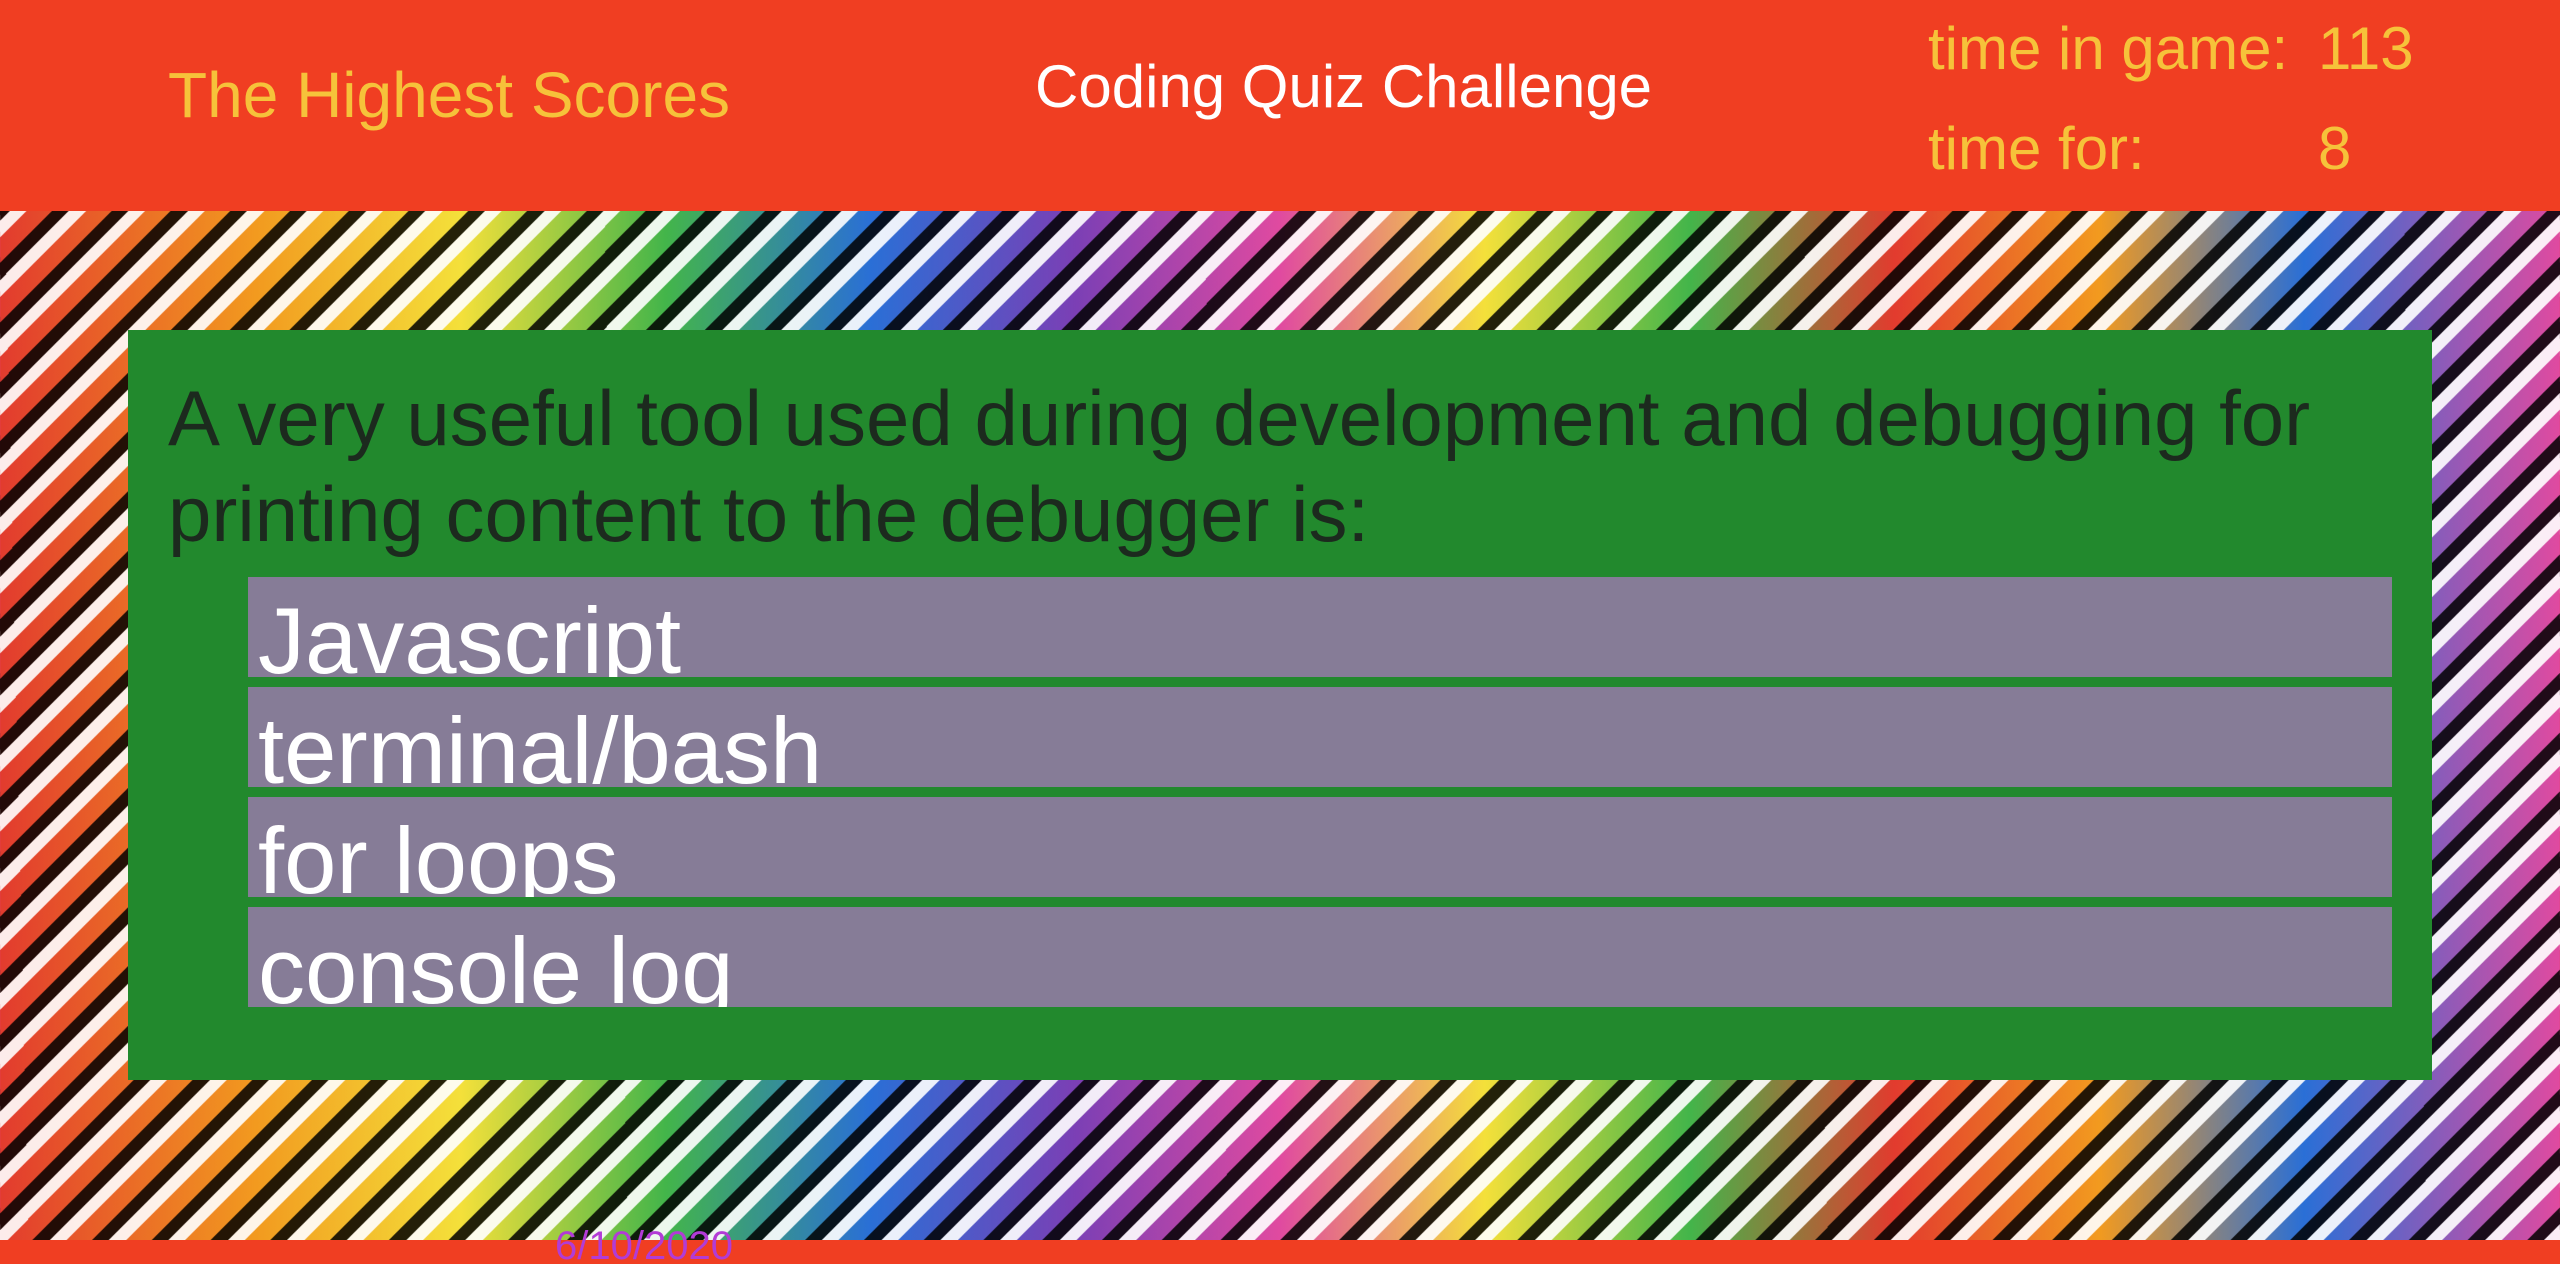 The image size is (2560, 1264). What do you see at coordinates (644, 1244) in the screenshot?
I see `footer-date: 6/10/2020` at bounding box center [644, 1244].